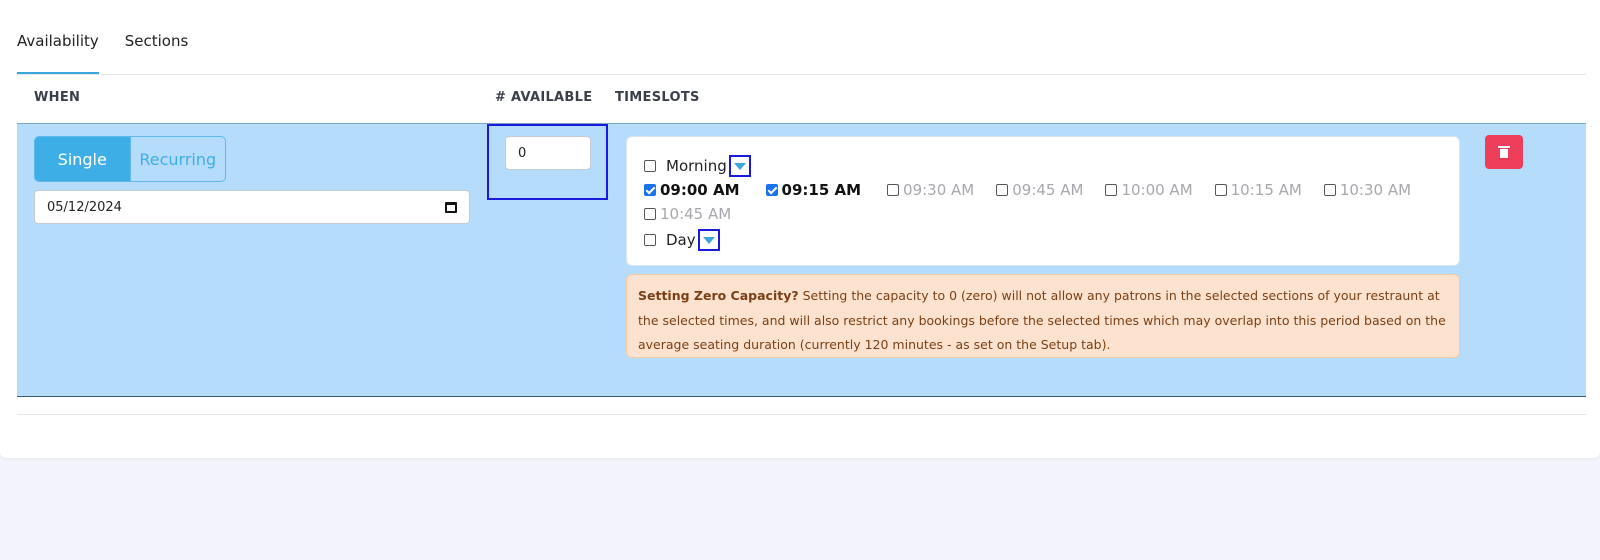  Describe the element at coordinates (801, 74) in the screenshot. I see `tabs-divider` at that location.